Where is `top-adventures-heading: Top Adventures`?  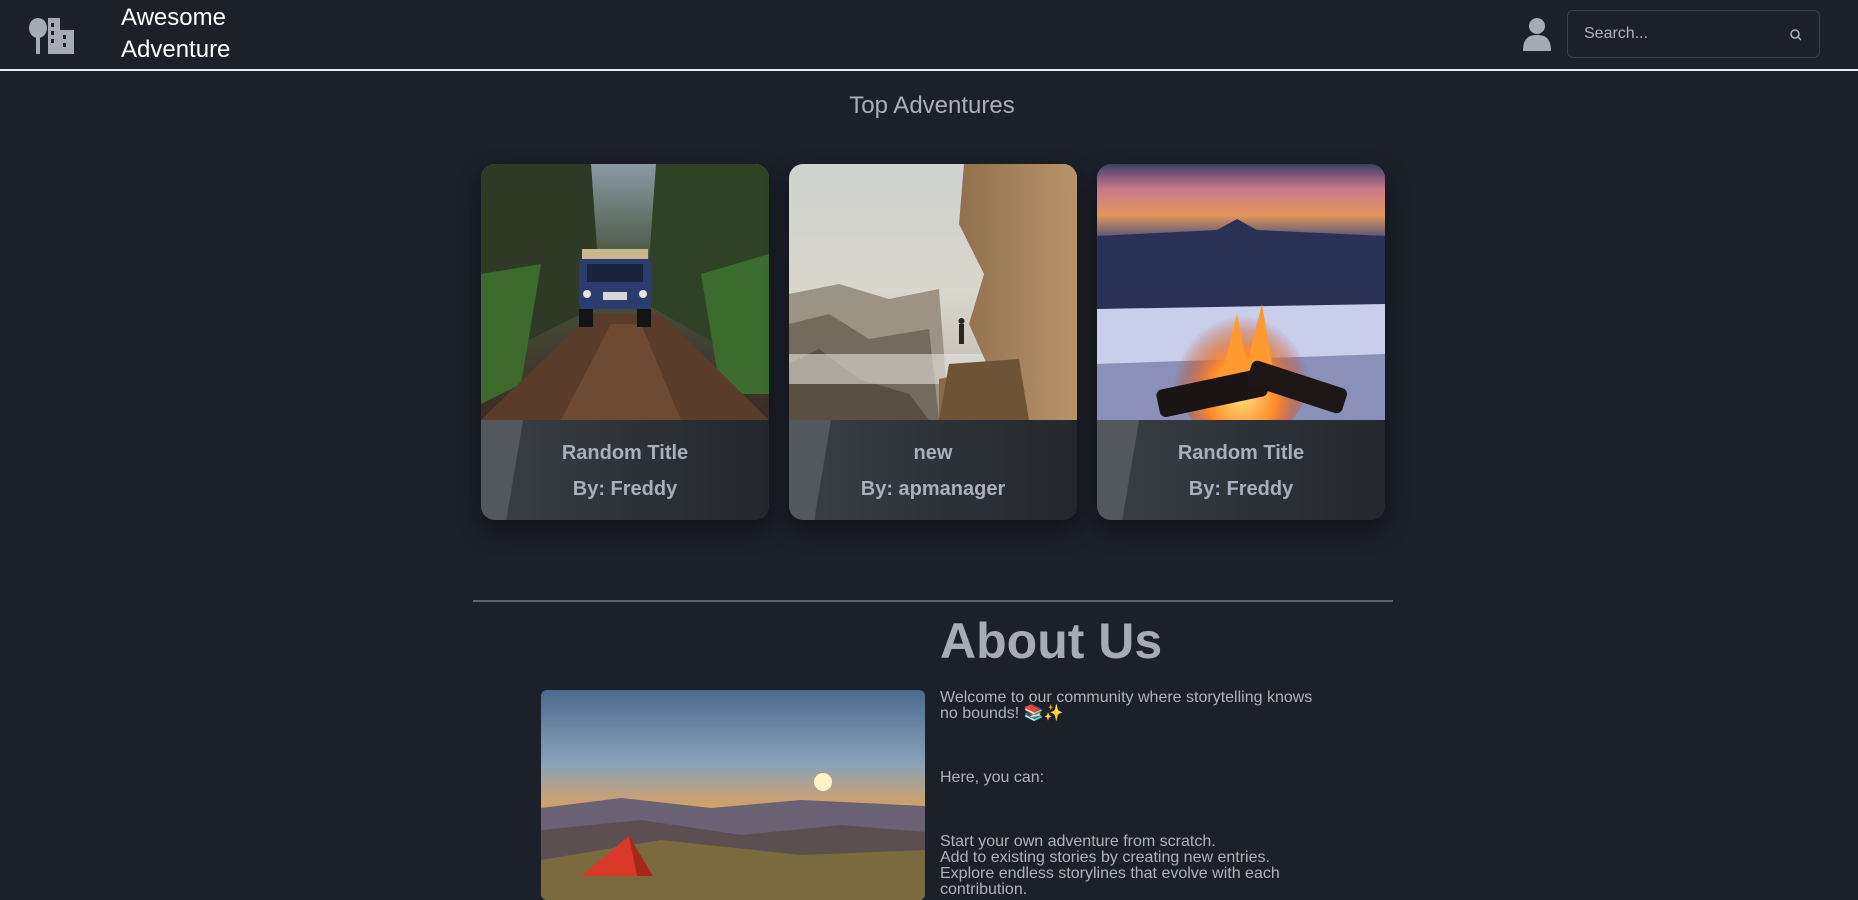 top-adventures-heading: Top Adventures is located at coordinates (932, 105).